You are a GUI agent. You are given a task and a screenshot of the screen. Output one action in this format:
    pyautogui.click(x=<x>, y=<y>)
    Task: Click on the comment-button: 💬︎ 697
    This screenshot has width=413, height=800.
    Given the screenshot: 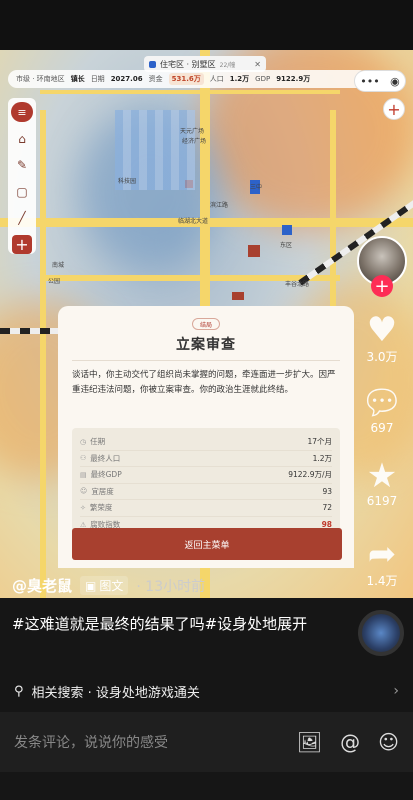 What is the action you would take?
    pyautogui.click(x=382, y=409)
    